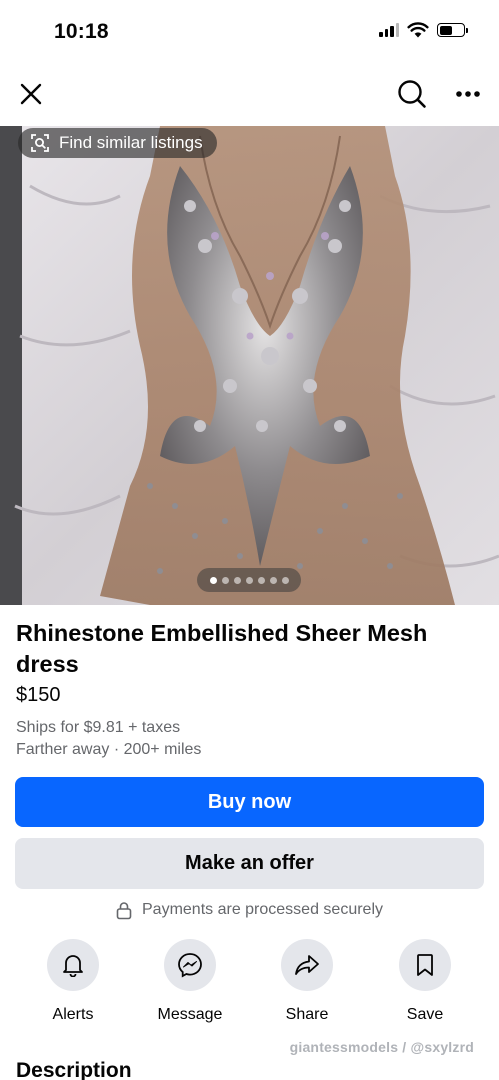 The width and height of the screenshot is (499, 1080). What do you see at coordinates (418, 30) in the screenshot?
I see `wifi-icon` at bounding box center [418, 30].